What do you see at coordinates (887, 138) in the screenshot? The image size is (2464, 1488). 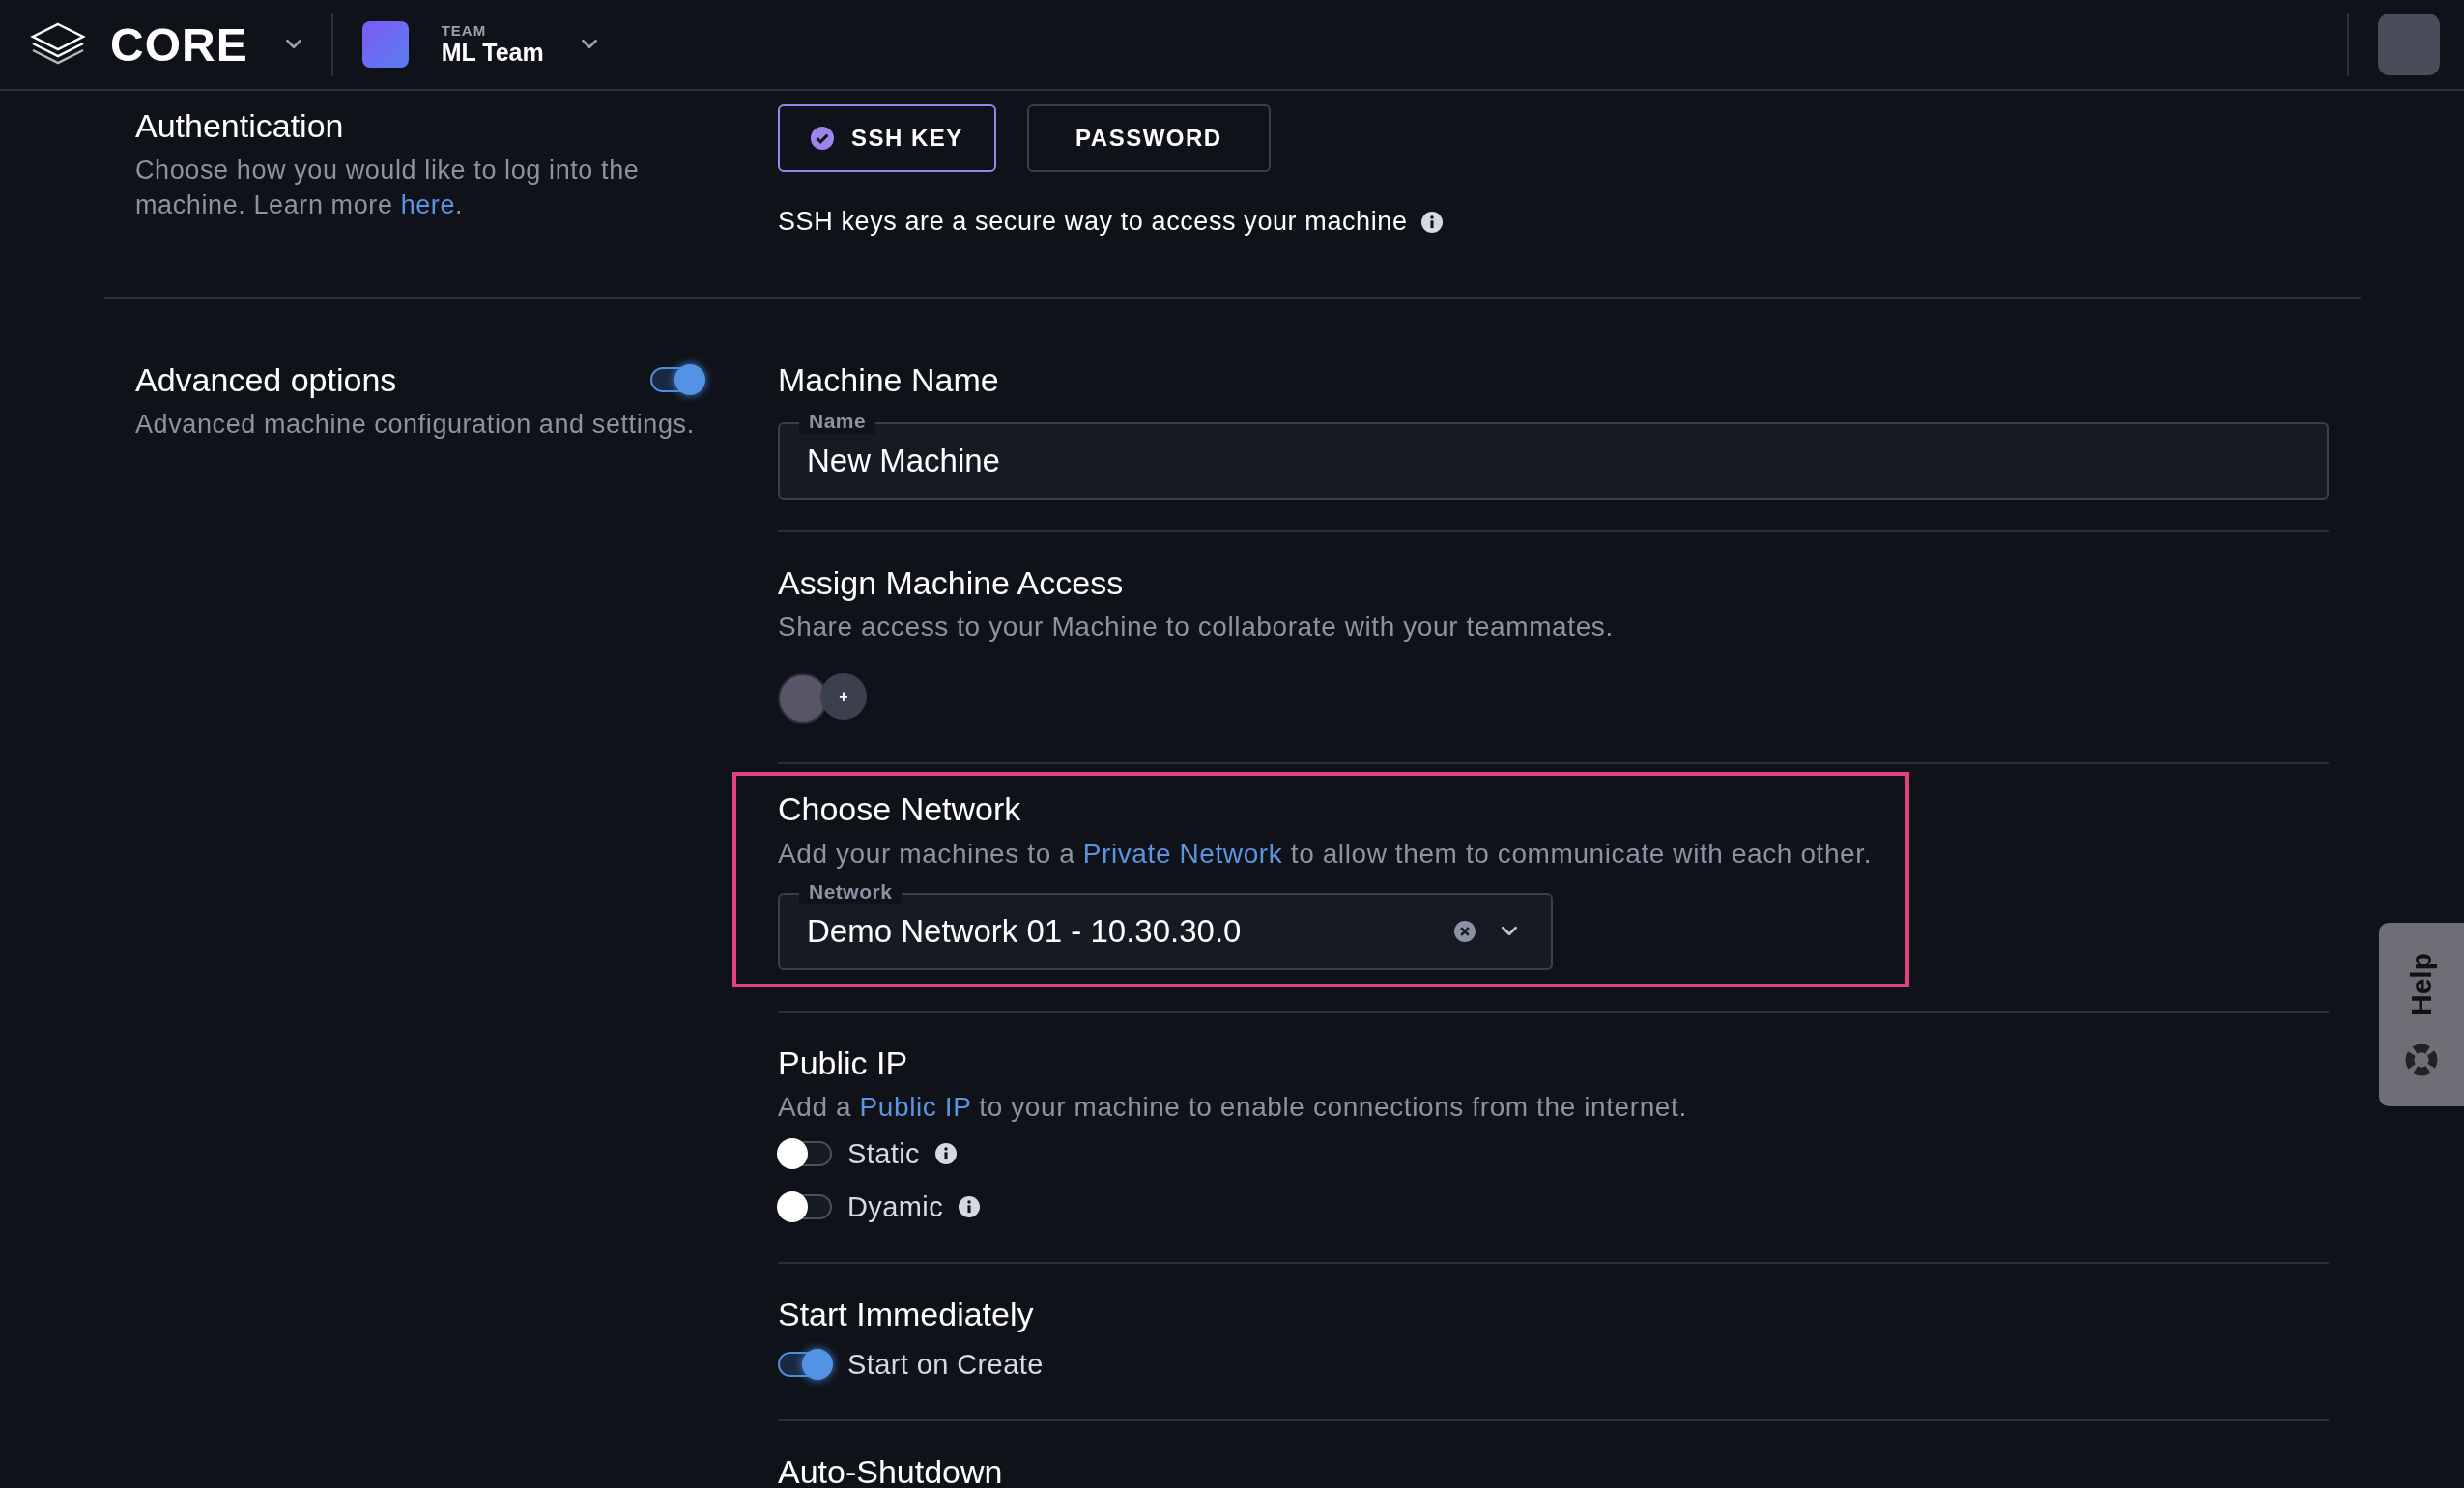 I see `auth-option-button: SSH KEY` at bounding box center [887, 138].